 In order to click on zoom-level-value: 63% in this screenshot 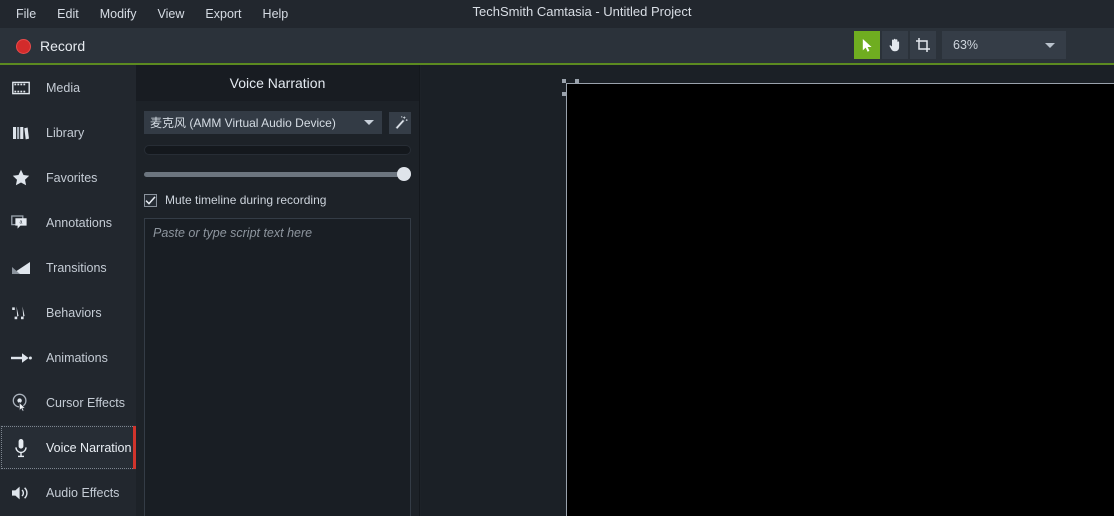, I will do `click(966, 45)`.